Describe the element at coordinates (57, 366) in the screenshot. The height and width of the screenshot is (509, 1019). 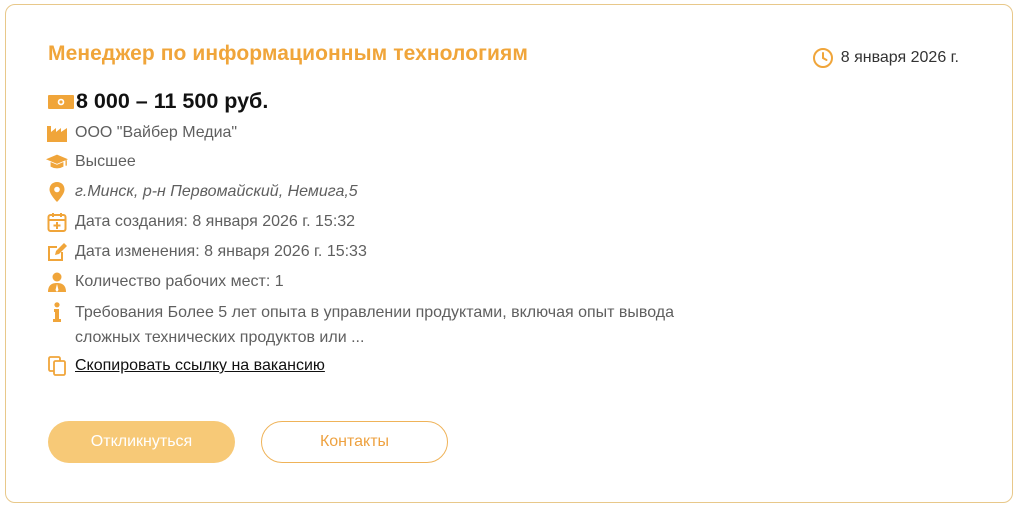
I see `copy-icon` at that location.